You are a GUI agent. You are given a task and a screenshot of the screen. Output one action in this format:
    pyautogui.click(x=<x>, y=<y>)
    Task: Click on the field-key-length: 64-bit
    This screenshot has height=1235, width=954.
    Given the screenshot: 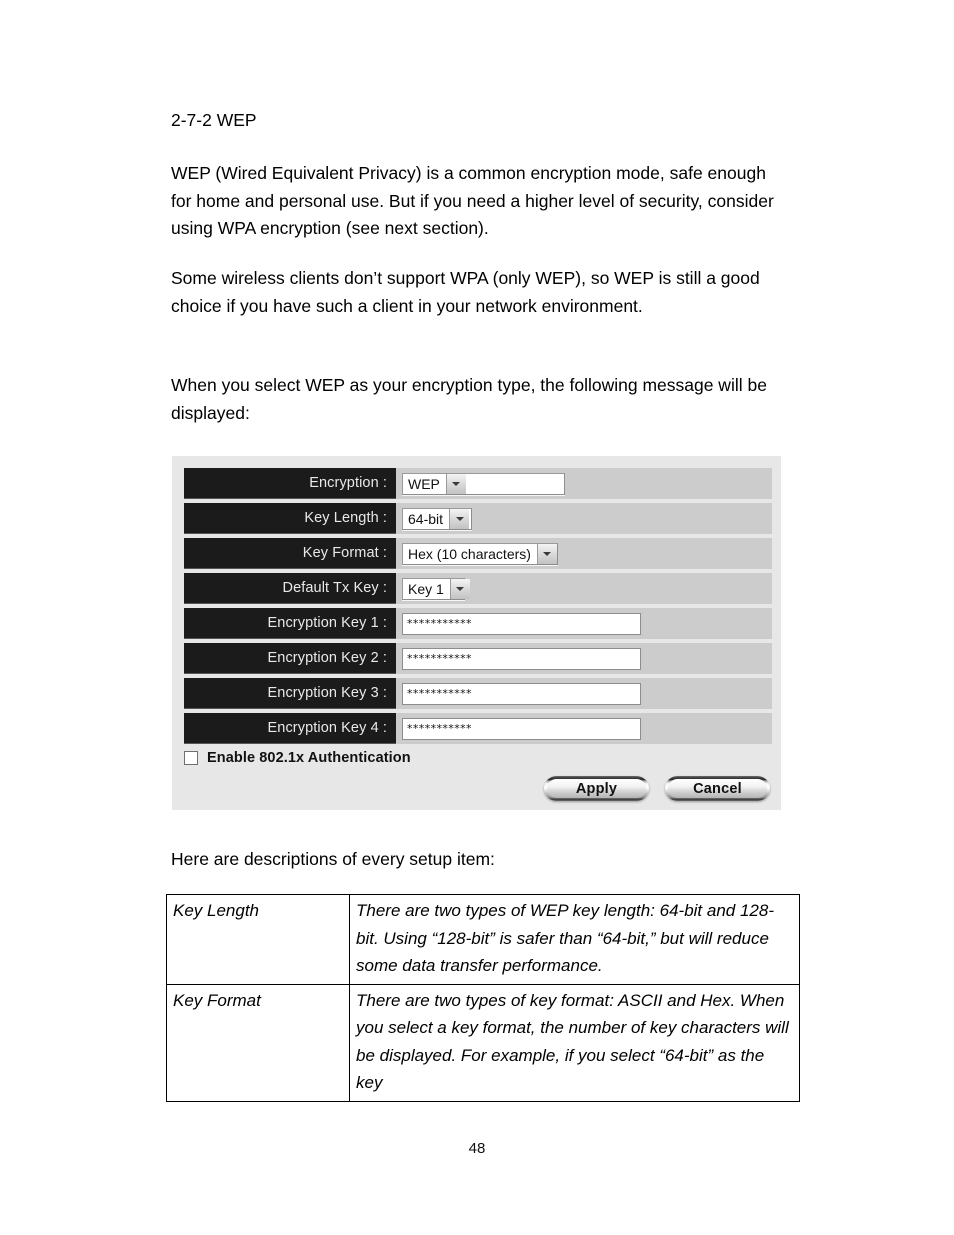 What is the action you would take?
    pyautogui.click(x=588, y=518)
    